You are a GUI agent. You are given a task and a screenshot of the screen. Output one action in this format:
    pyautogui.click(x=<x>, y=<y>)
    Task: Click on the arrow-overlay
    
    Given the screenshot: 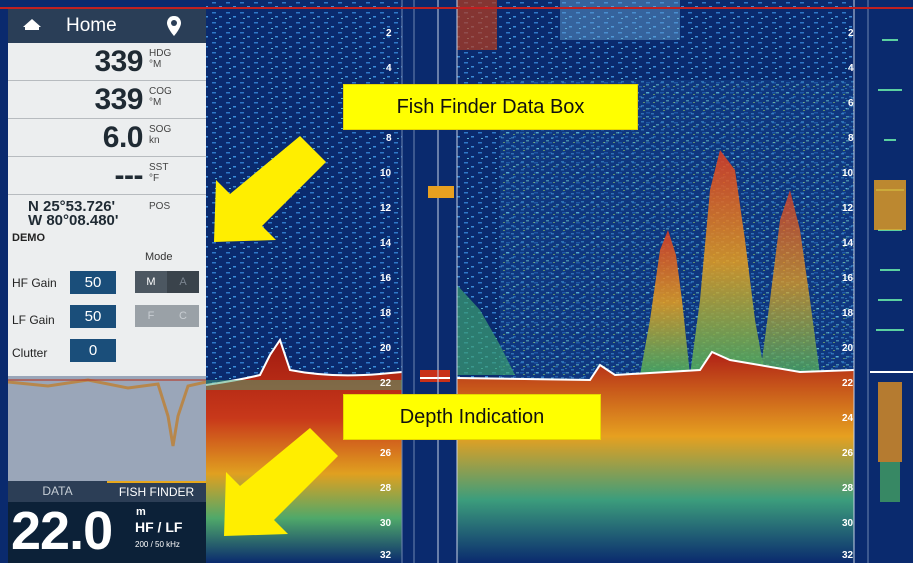 What is the action you would take?
    pyautogui.click(x=276, y=336)
    